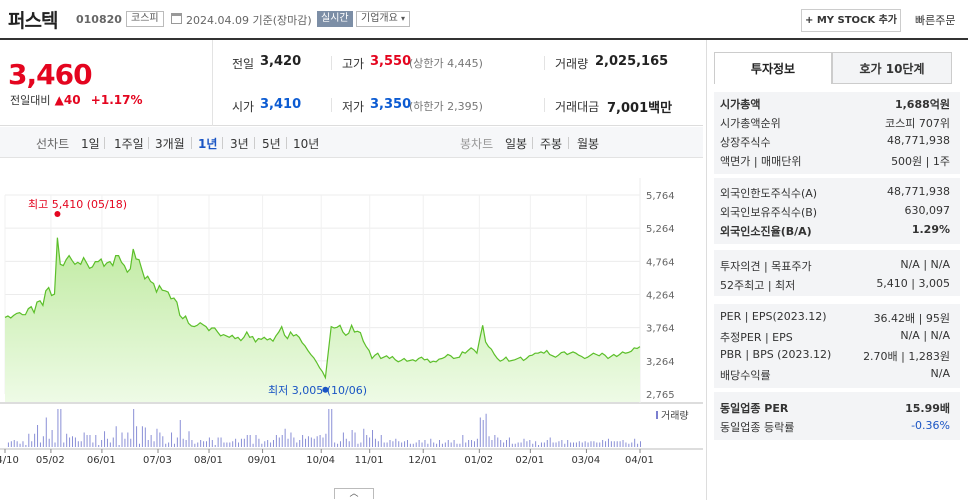 This screenshot has height=500, width=968. I want to click on y-tick-label: 2,765, so click(660, 395).